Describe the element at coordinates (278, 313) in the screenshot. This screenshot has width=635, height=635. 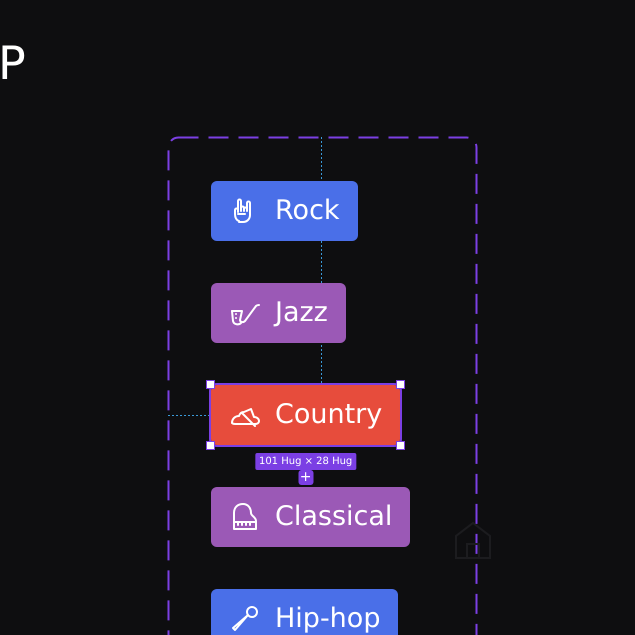
I see `genre-tag: Jazz` at that location.